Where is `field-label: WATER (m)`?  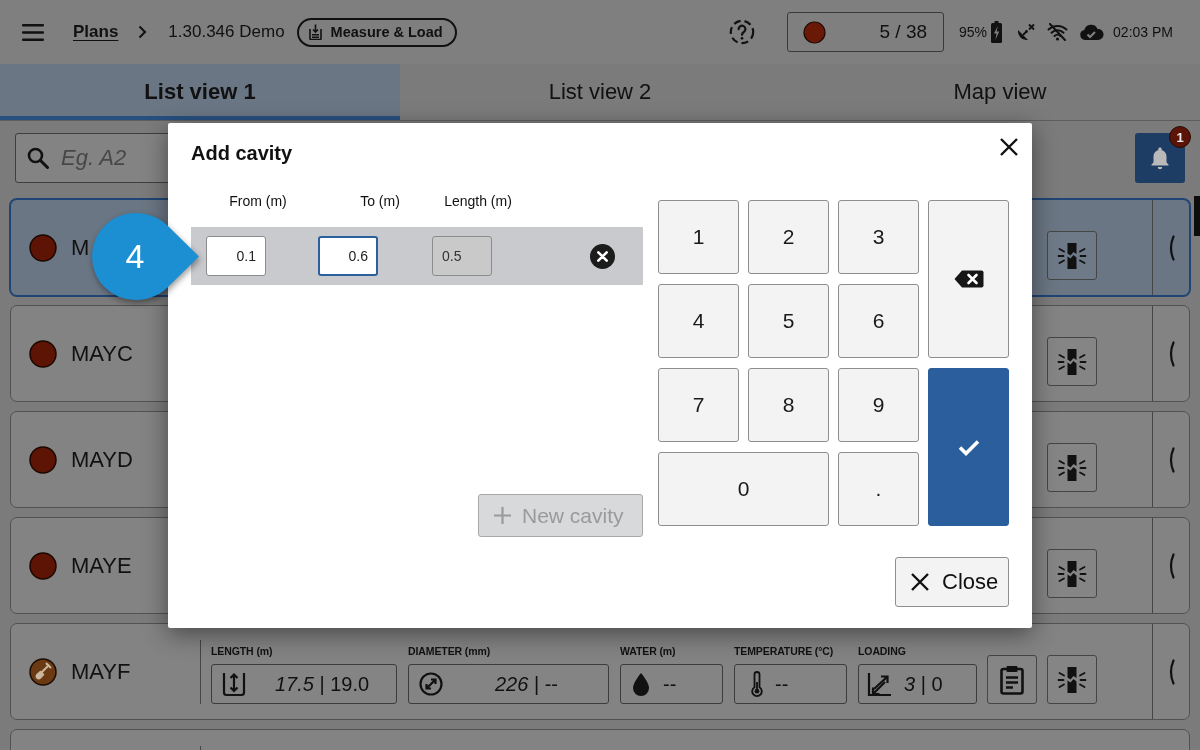 field-label: WATER (m) is located at coordinates (648, 651).